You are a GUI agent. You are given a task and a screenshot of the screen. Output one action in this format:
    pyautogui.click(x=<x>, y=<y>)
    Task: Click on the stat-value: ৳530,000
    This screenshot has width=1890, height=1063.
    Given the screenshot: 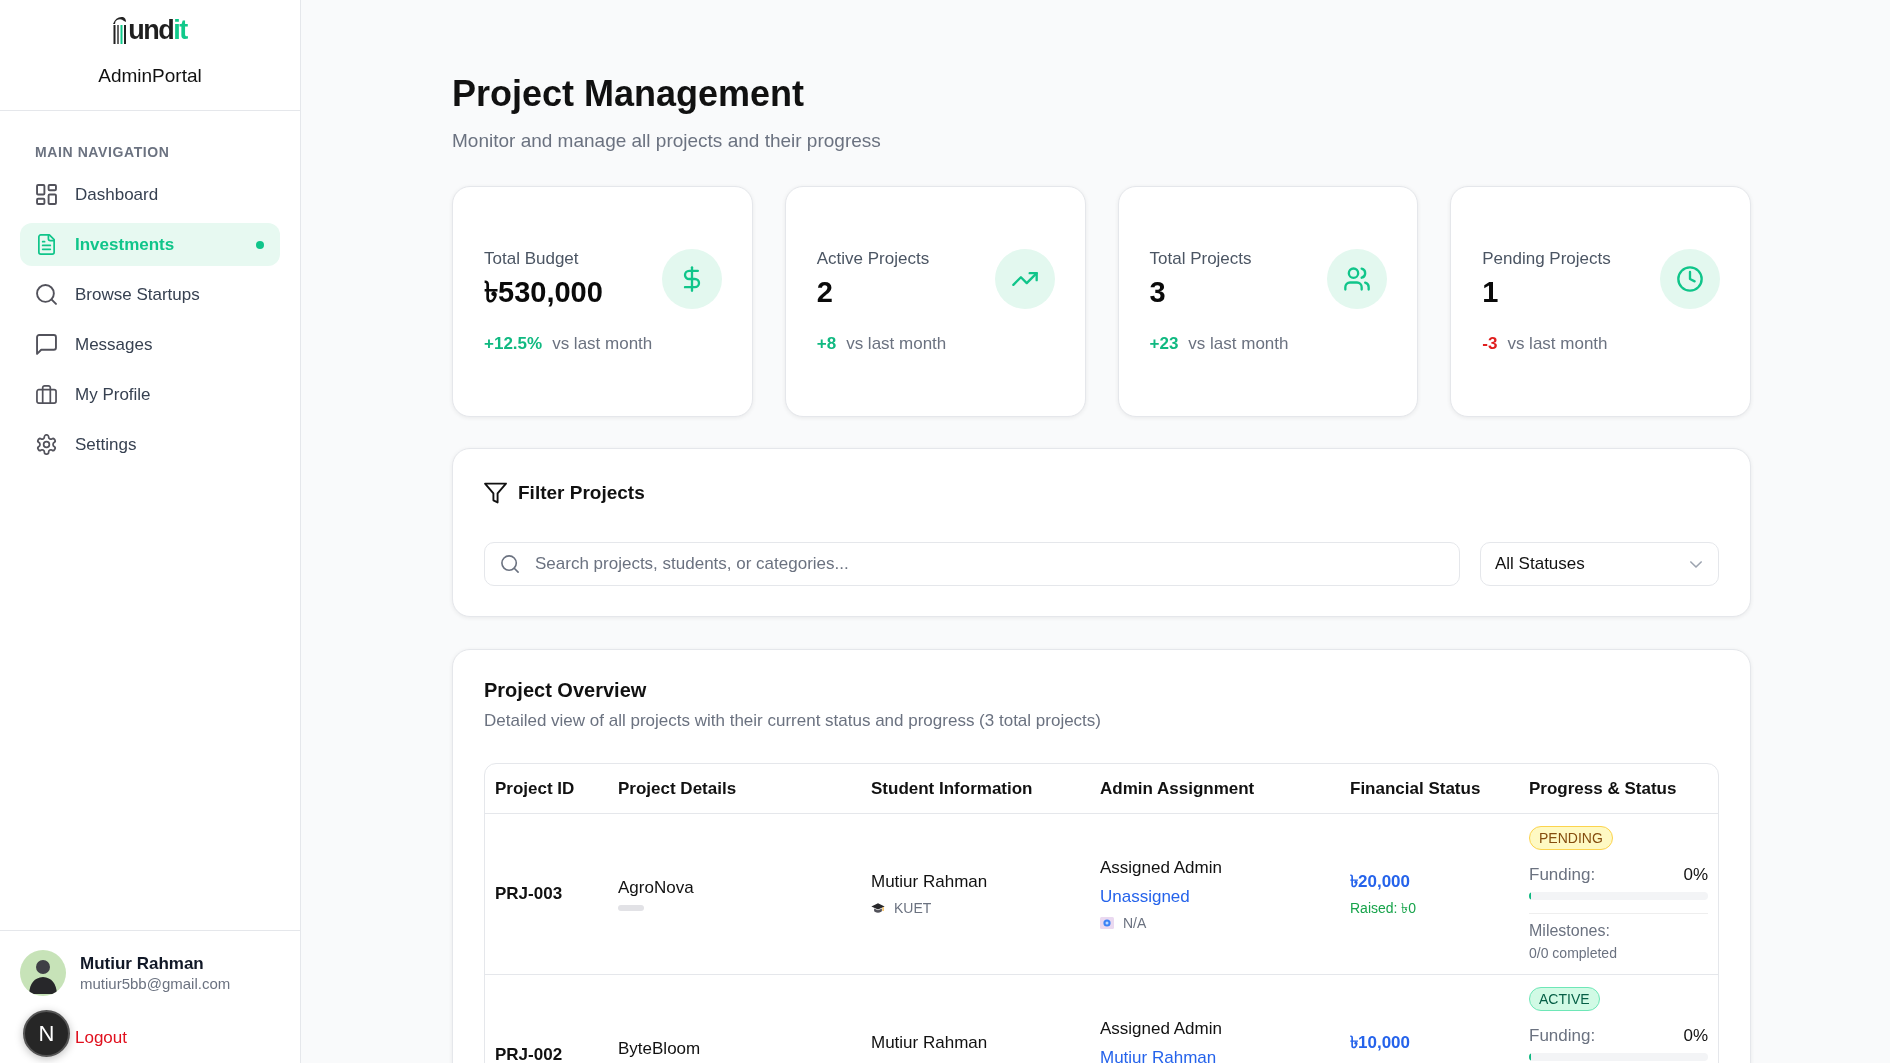 What is the action you would take?
    pyautogui.click(x=543, y=292)
    